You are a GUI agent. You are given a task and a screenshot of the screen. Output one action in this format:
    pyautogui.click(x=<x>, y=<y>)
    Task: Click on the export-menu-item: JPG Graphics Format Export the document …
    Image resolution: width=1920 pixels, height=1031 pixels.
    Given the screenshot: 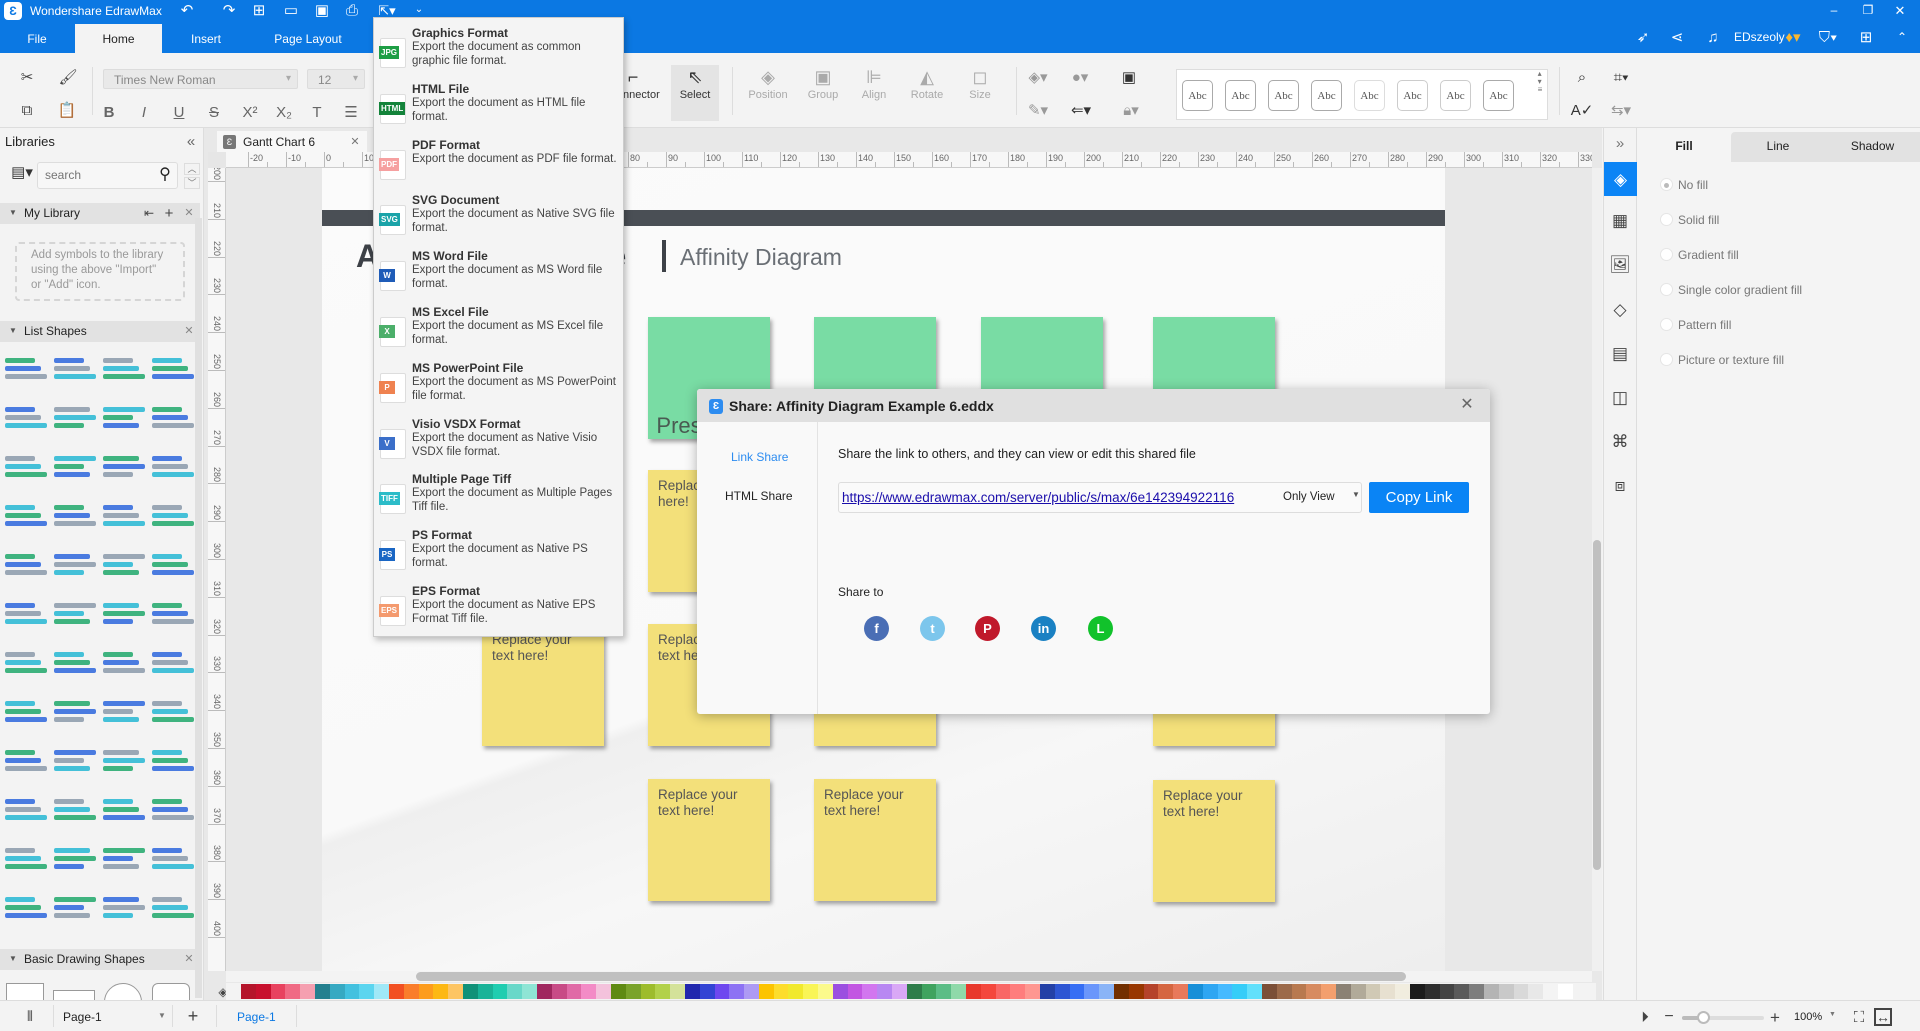 What is the action you would take?
    pyautogui.click(x=498, y=50)
    